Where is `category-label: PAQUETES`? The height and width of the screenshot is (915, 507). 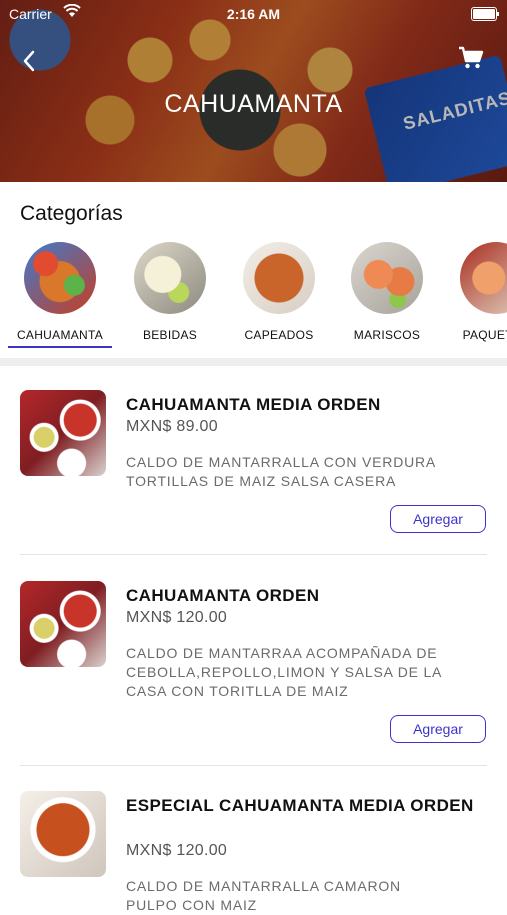
category-label: PAQUETES is located at coordinates (484, 335).